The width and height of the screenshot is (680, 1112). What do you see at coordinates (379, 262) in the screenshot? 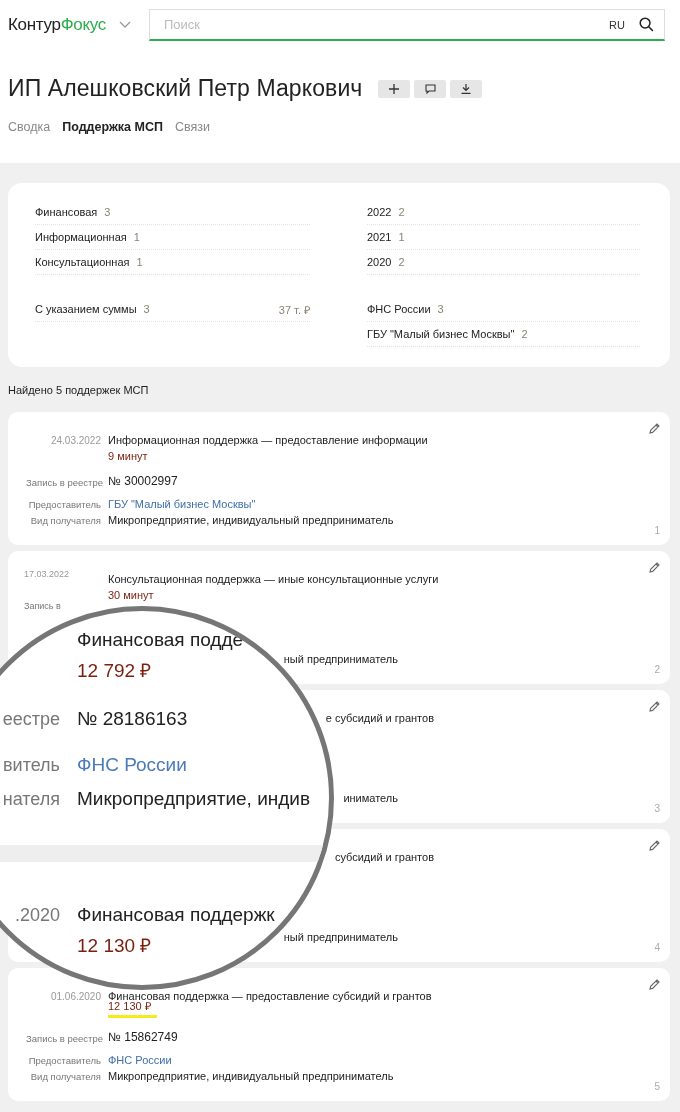
I see `filter-label: 2020` at bounding box center [379, 262].